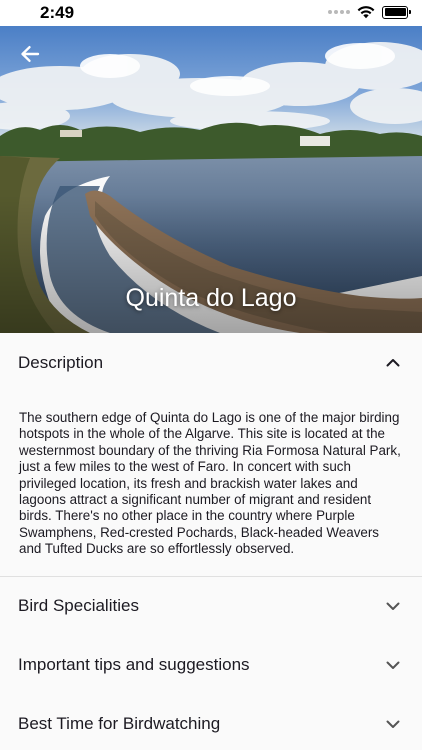 Image resolution: width=422 pixels, height=750 pixels. What do you see at coordinates (393, 363) in the screenshot?
I see `chevron-up-icon` at bounding box center [393, 363].